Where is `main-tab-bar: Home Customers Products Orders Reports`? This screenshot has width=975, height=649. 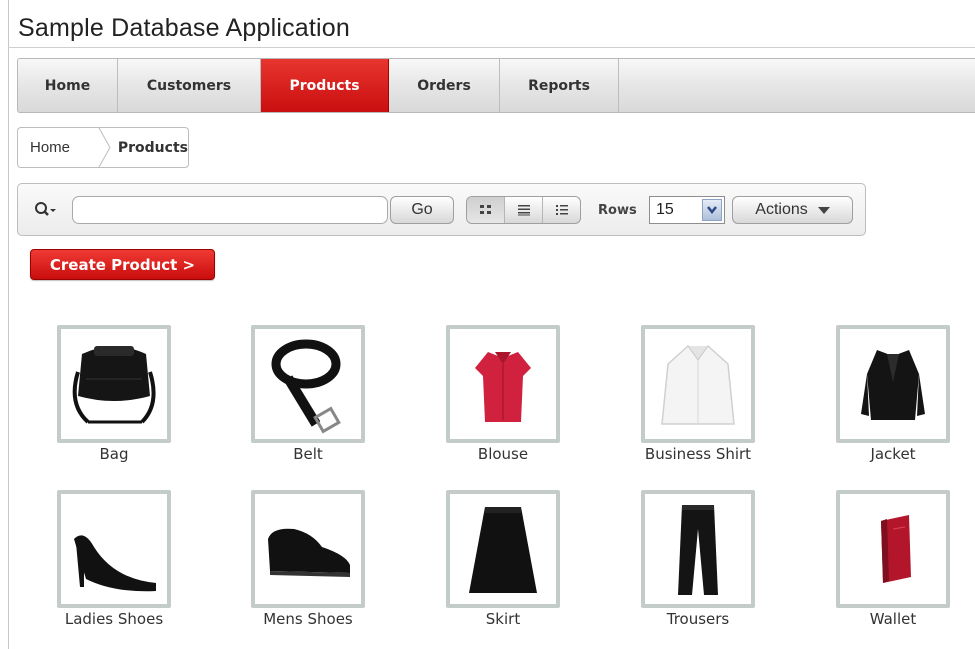 main-tab-bar: Home Customers Products Orders Reports is located at coordinates (496, 85).